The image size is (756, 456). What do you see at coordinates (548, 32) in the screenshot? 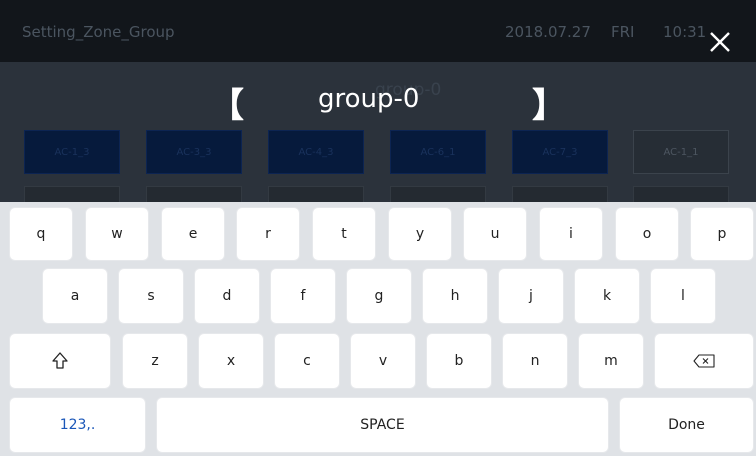
I see `header-date: 2018.07.27` at bounding box center [548, 32].